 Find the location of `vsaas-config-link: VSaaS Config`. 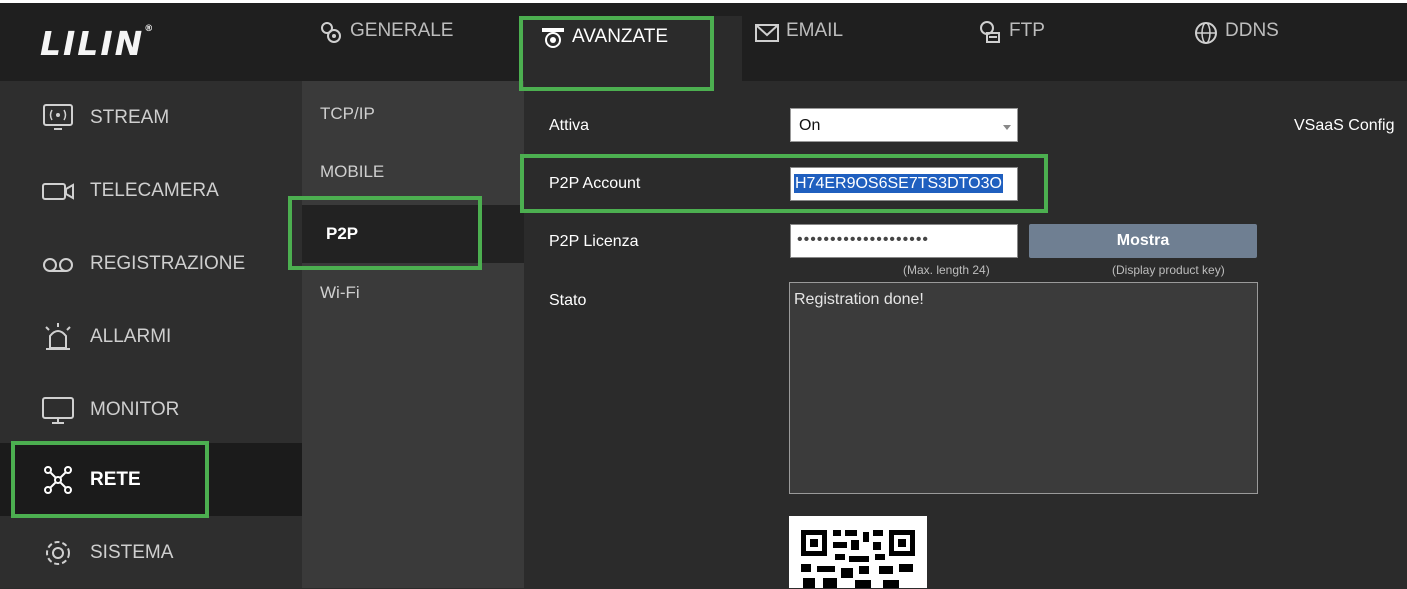

vsaas-config-link: VSaaS Config is located at coordinates (1344, 126).